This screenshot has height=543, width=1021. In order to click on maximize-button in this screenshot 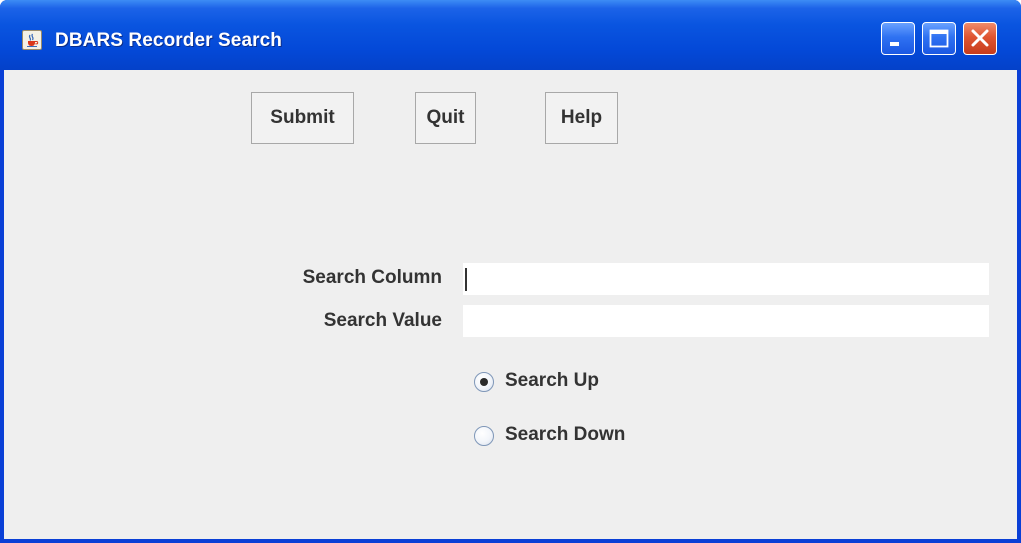, I will do `click(939, 38)`.